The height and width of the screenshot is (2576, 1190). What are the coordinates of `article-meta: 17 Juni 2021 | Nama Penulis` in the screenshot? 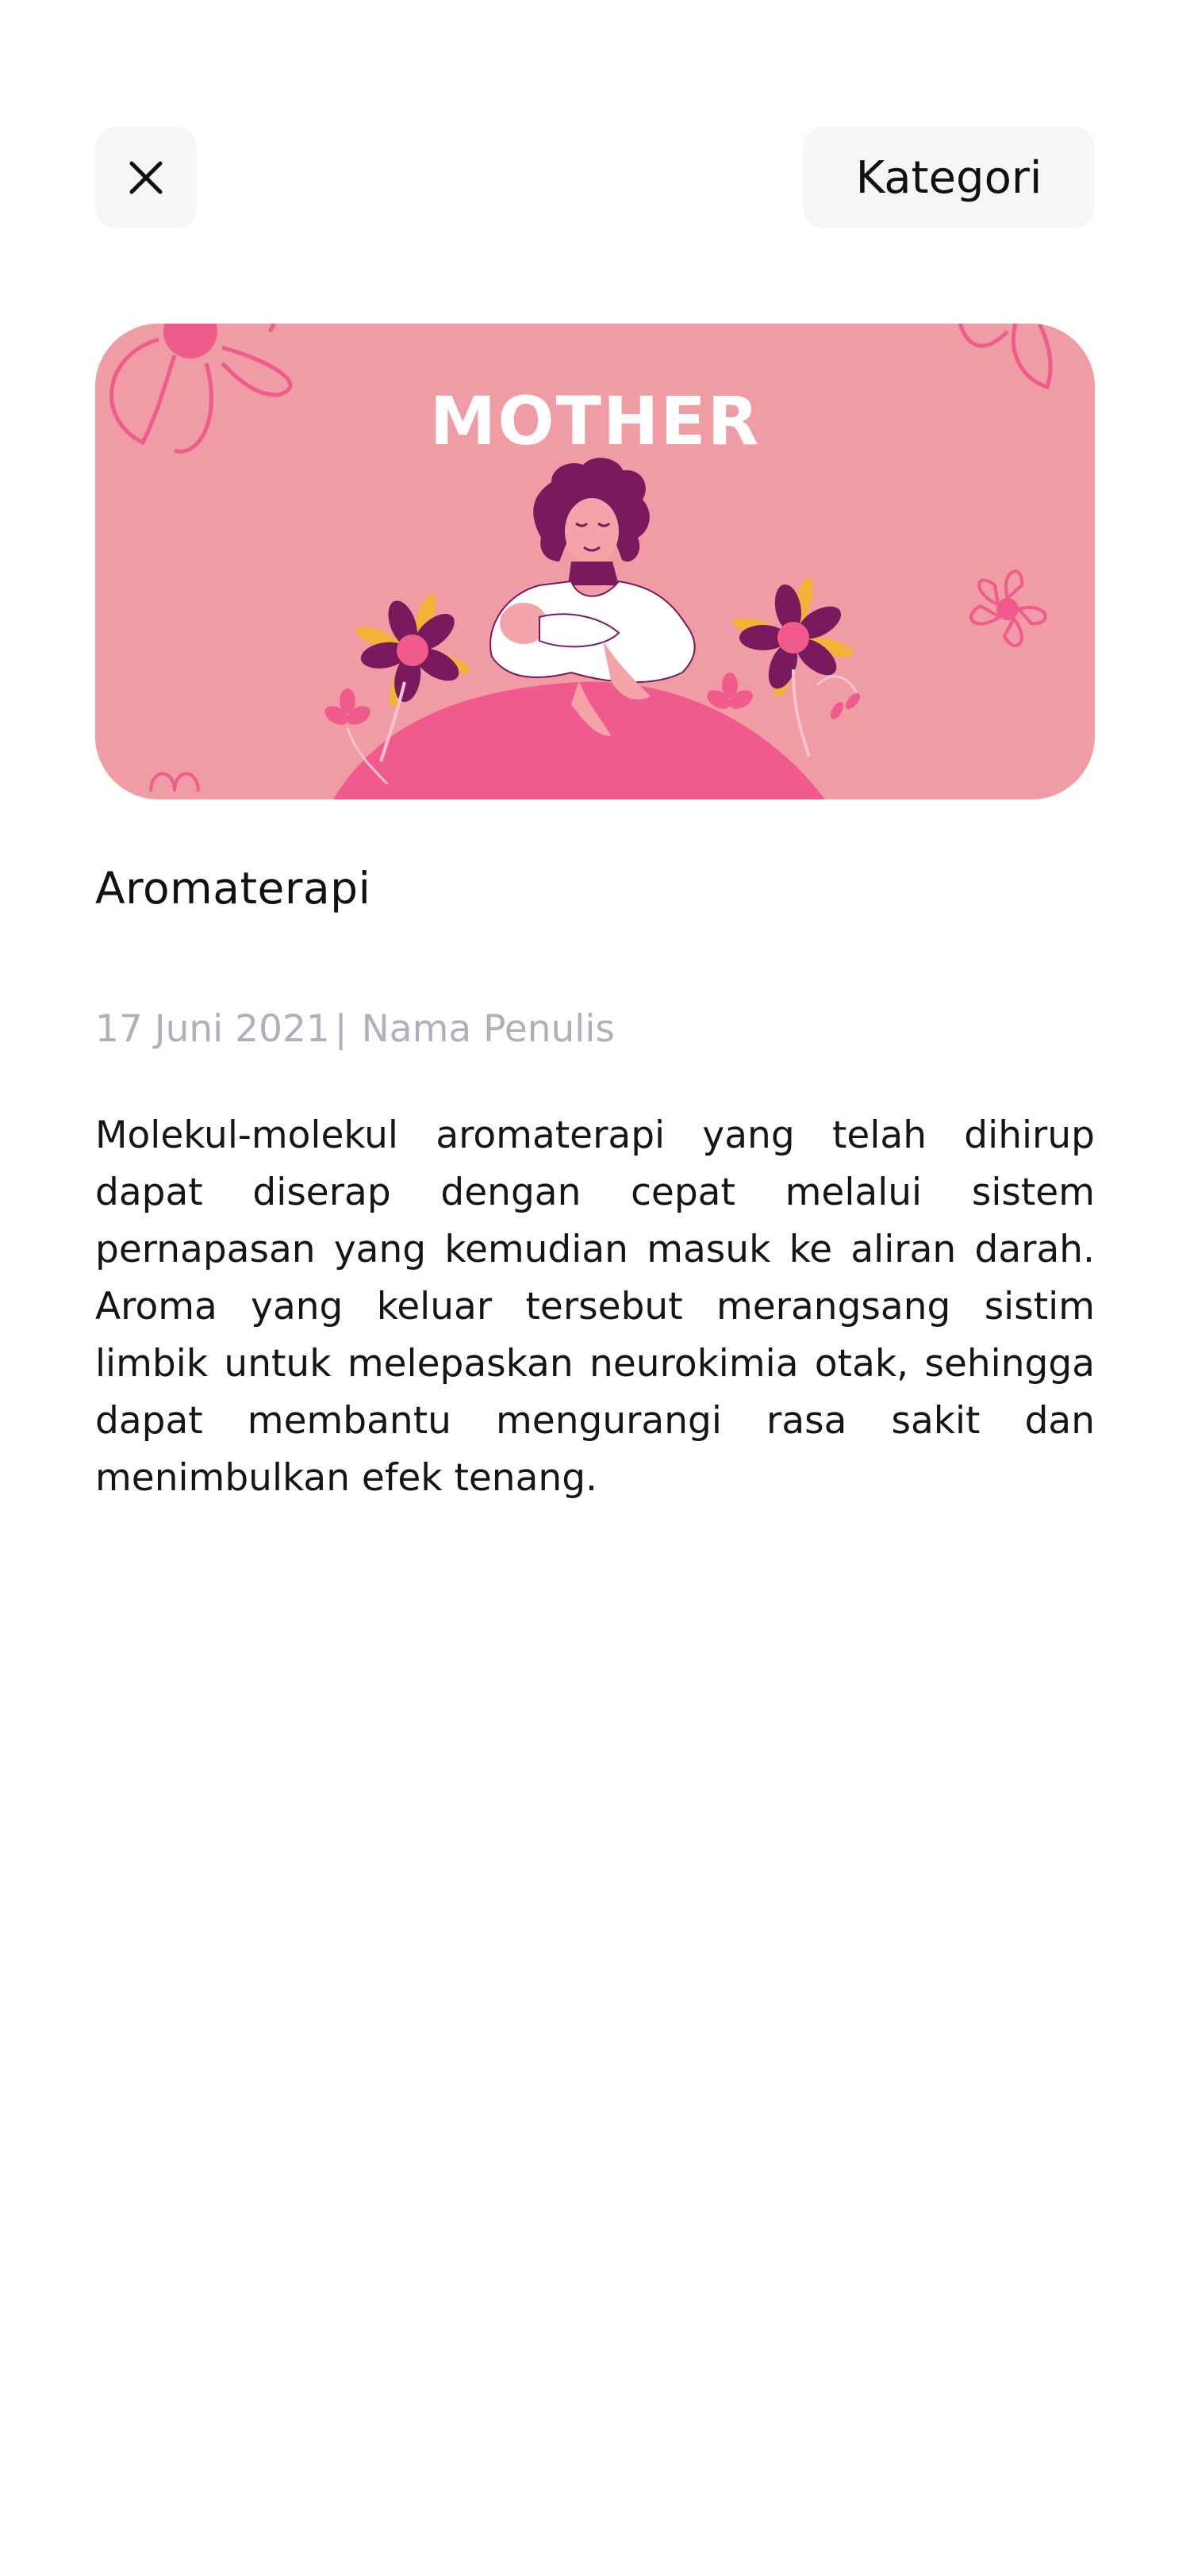 It's located at (595, 1029).